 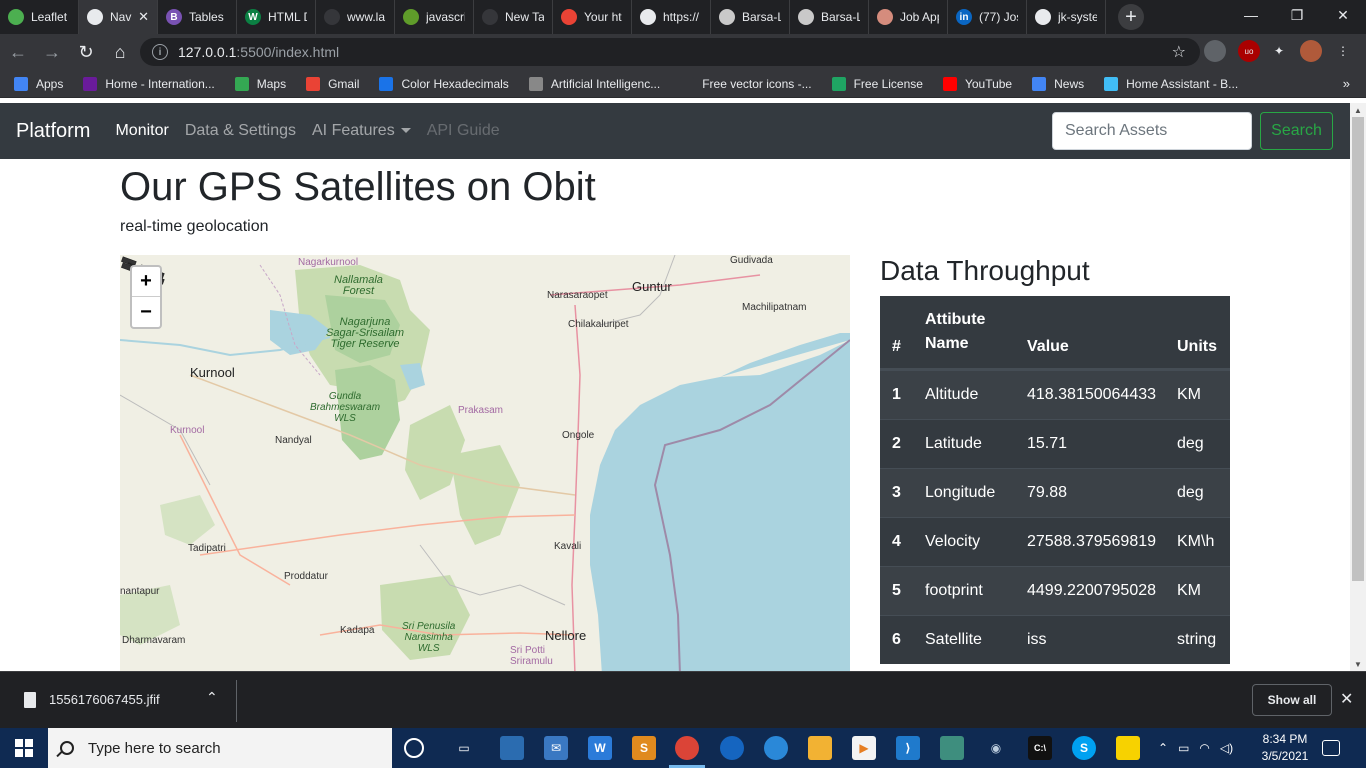 I want to click on nav-dropdown-ai-features: AI Features, so click(x=361, y=131).